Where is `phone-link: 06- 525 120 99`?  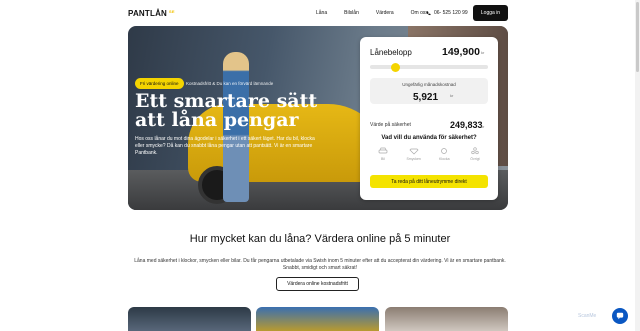
phone-link: 06- 525 120 99 is located at coordinates (447, 13).